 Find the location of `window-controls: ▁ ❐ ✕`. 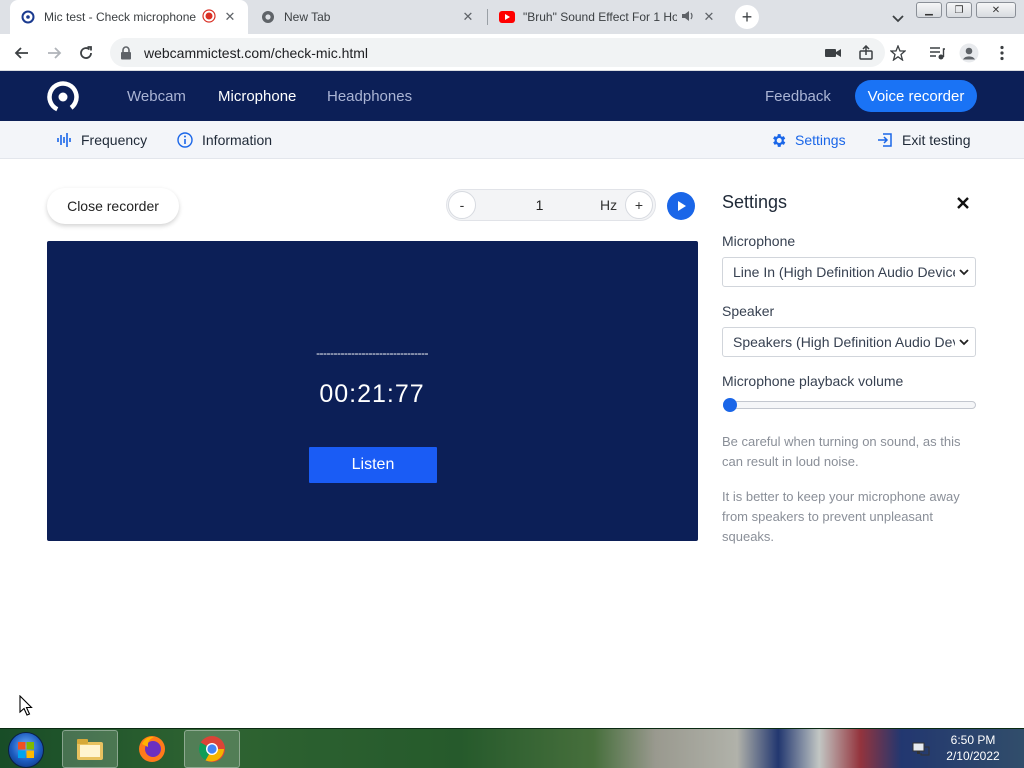

window-controls: ▁ ❐ ✕ is located at coordinates (966, 10).